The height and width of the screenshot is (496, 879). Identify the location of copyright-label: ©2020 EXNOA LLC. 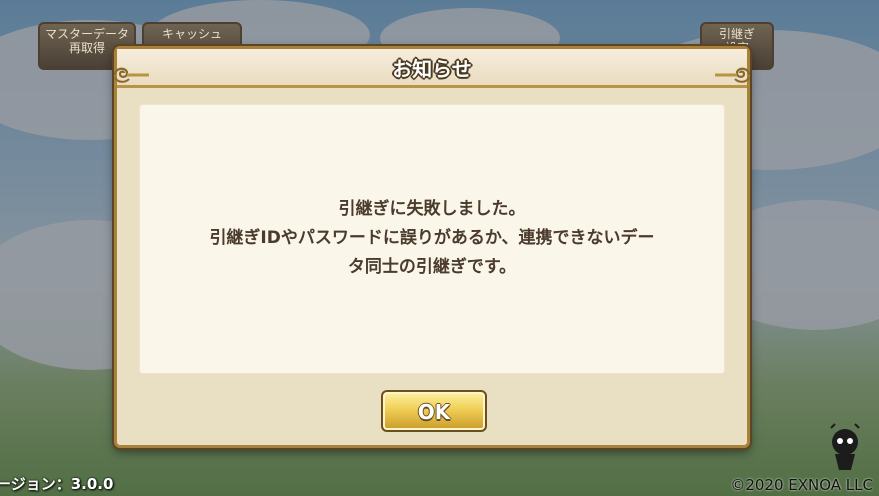
(801, 485).